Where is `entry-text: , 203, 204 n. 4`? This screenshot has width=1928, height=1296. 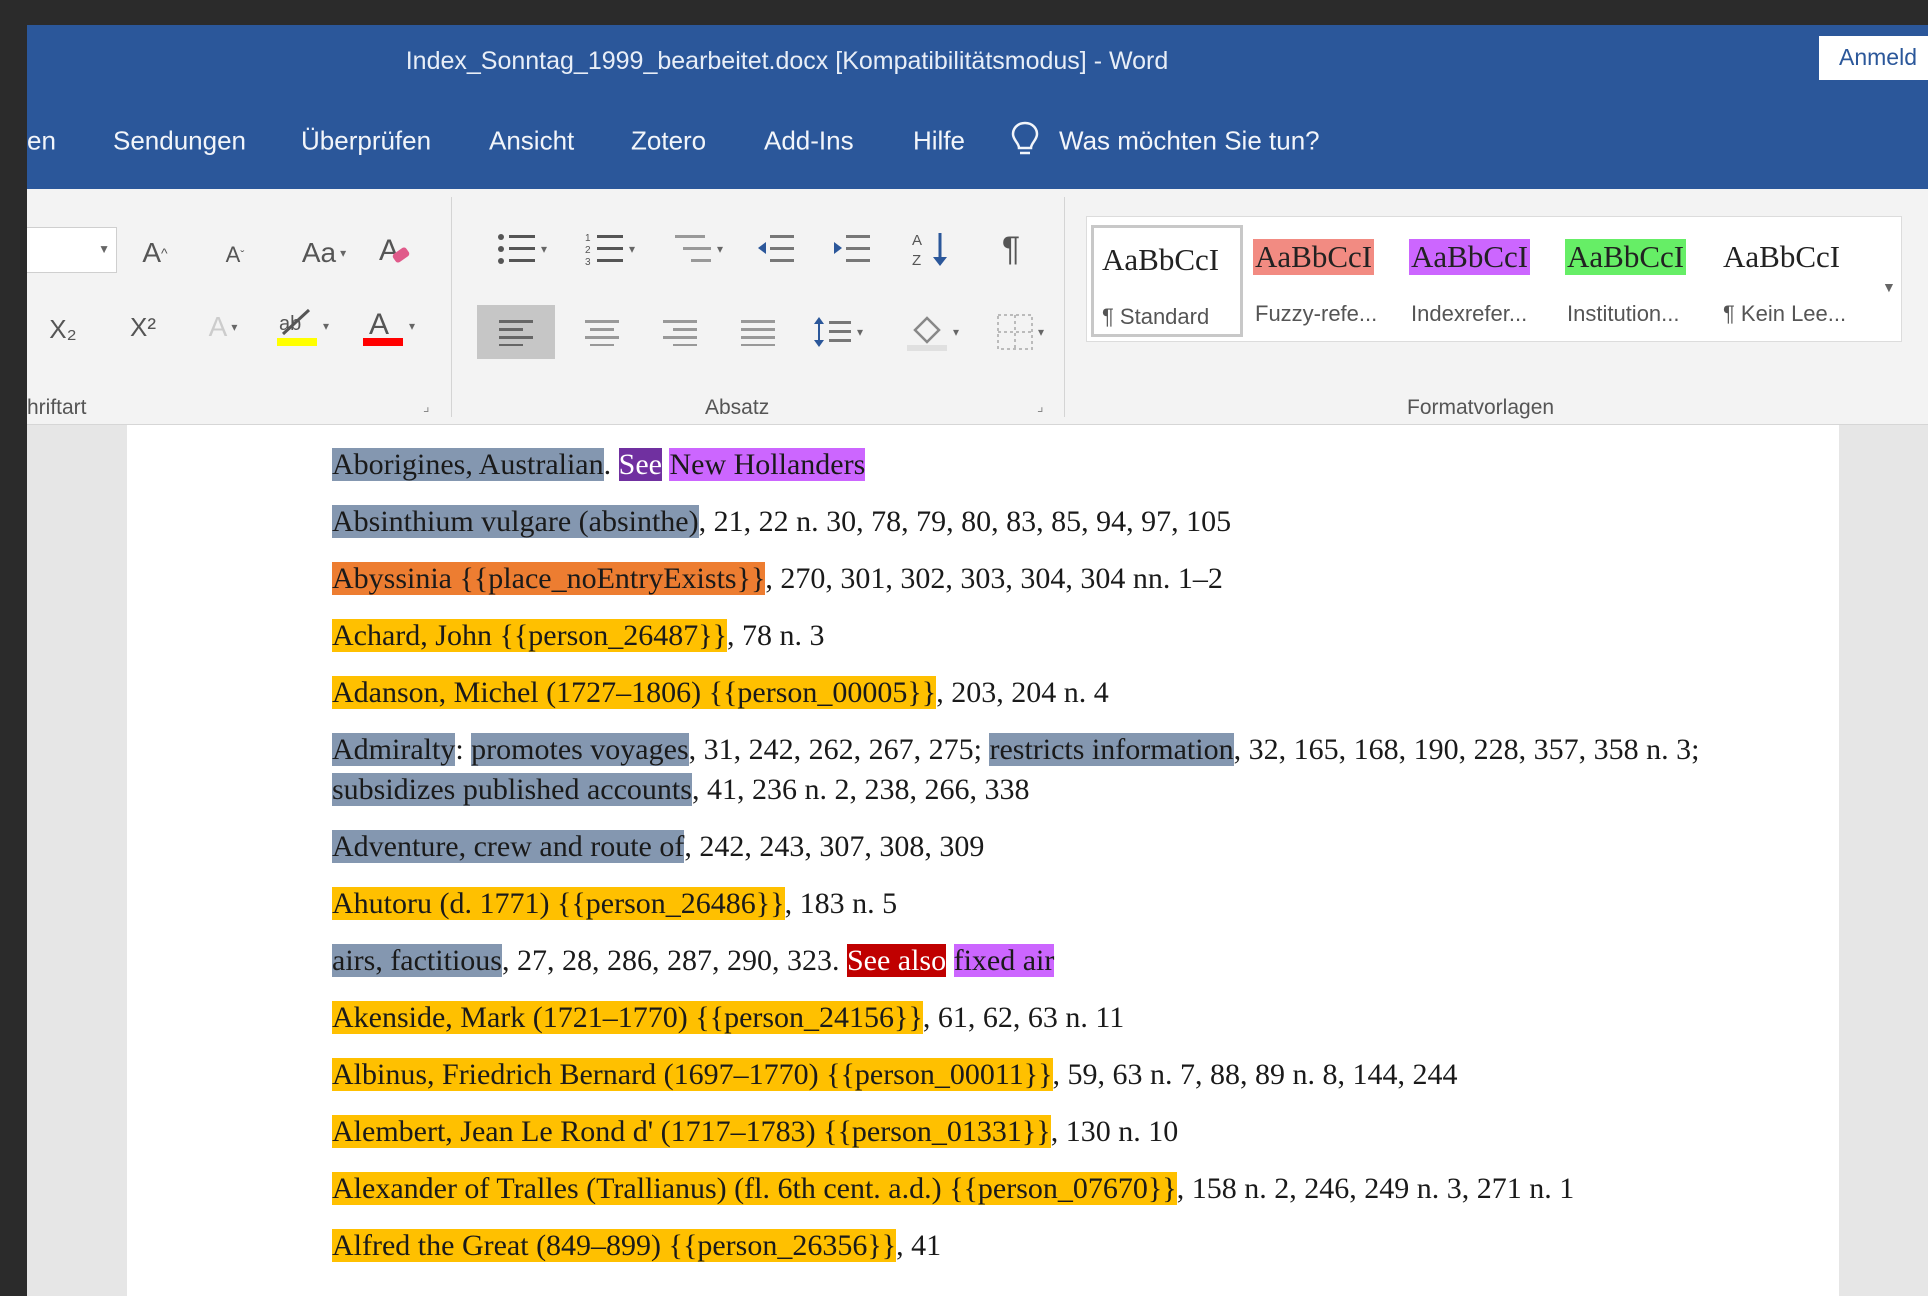
entry-text: , 203, 204 n. 4 is located at coordinates (1022, 692).